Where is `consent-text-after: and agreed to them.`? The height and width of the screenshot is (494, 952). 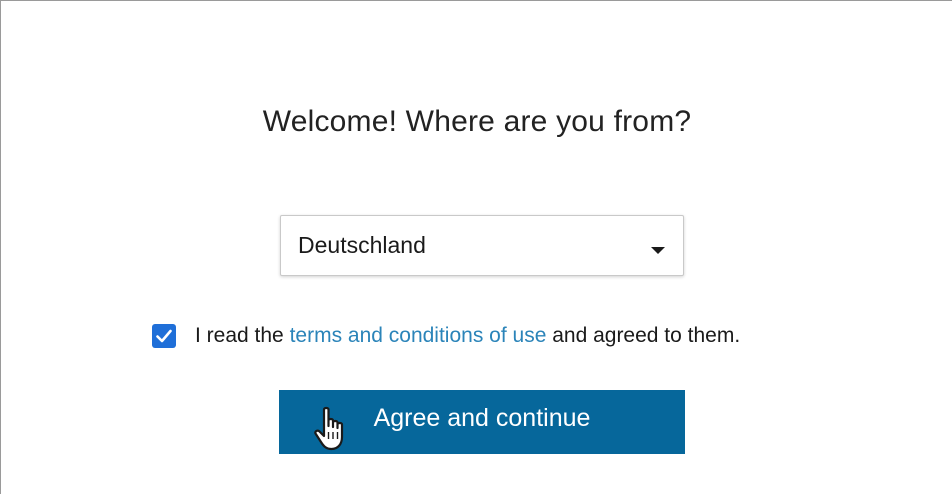 consent-text-after: and agreed to them. is located at coordinates (643, 335).